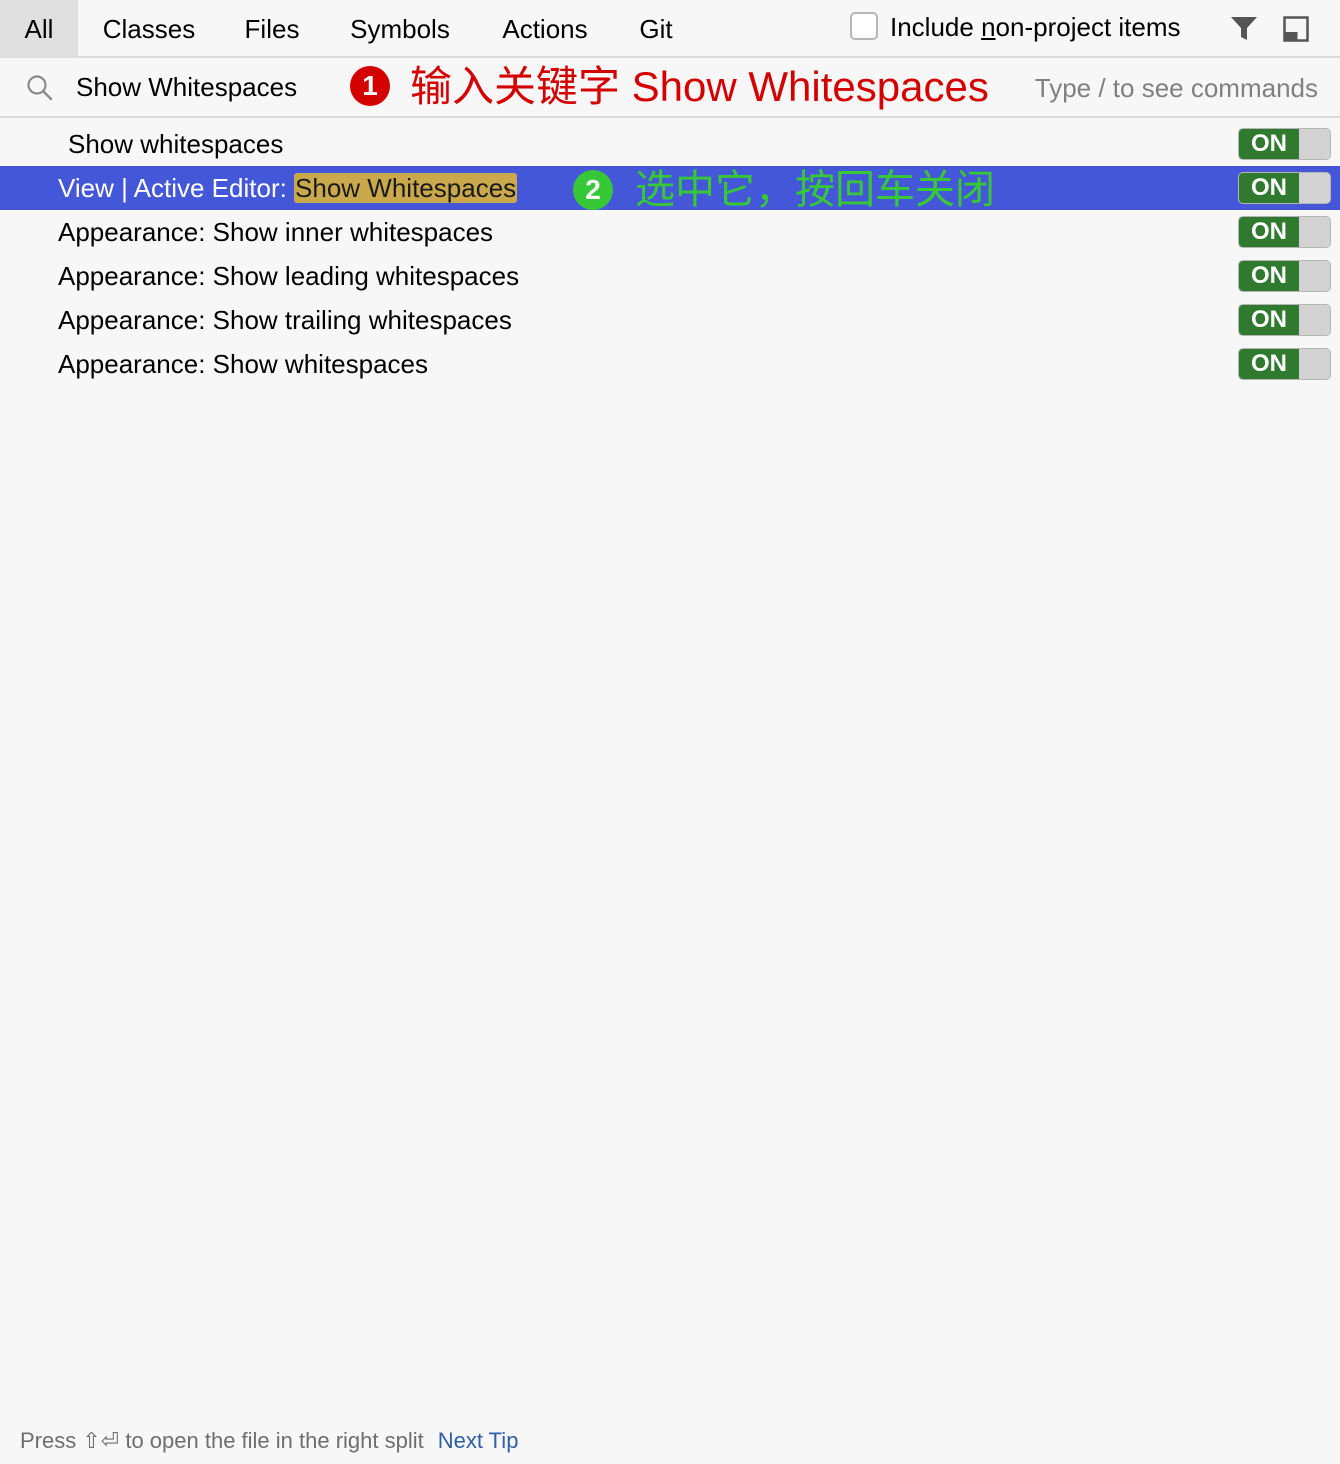  Describe the element at coordinates (670, 320) in the screenshot. I see `result-row: Appearance: Show trailing whitespaces ON` at that location.